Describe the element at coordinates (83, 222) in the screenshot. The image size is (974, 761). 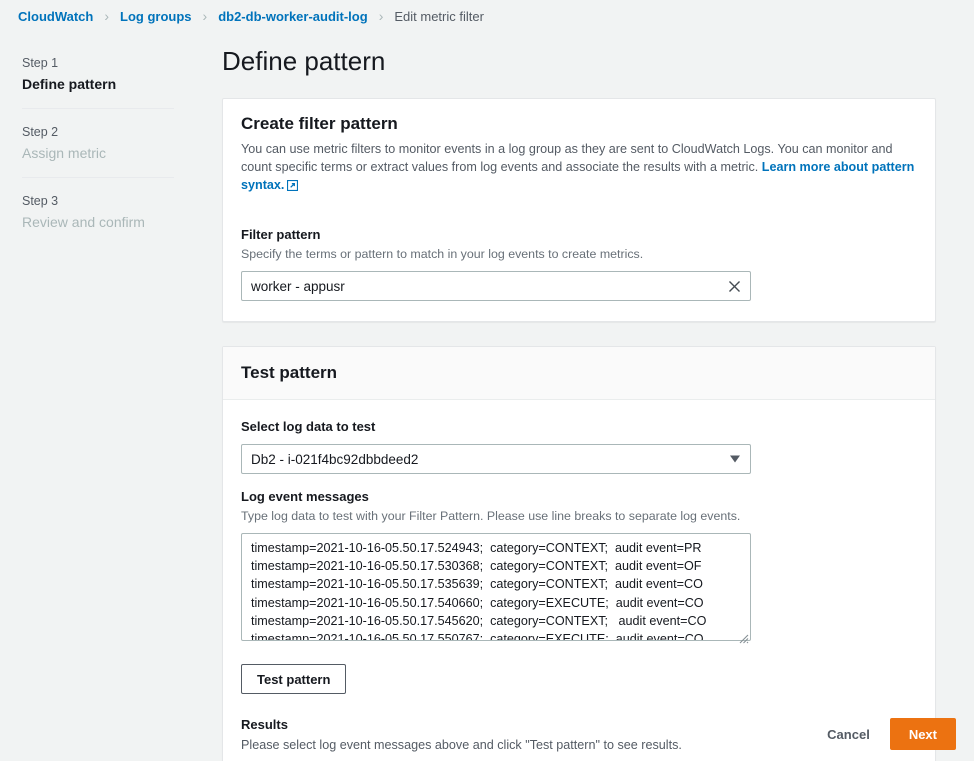
I see `wizard-step-label: Review and confirm` at that location.